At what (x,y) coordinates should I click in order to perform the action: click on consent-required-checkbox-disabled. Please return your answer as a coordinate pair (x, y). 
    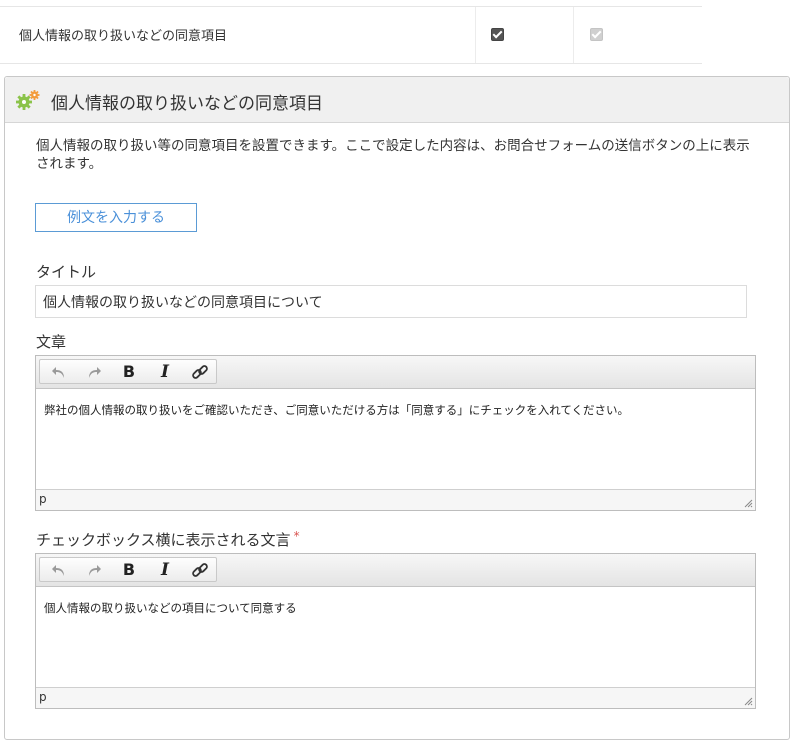
    Looking at the image, I should click on (596, 34).